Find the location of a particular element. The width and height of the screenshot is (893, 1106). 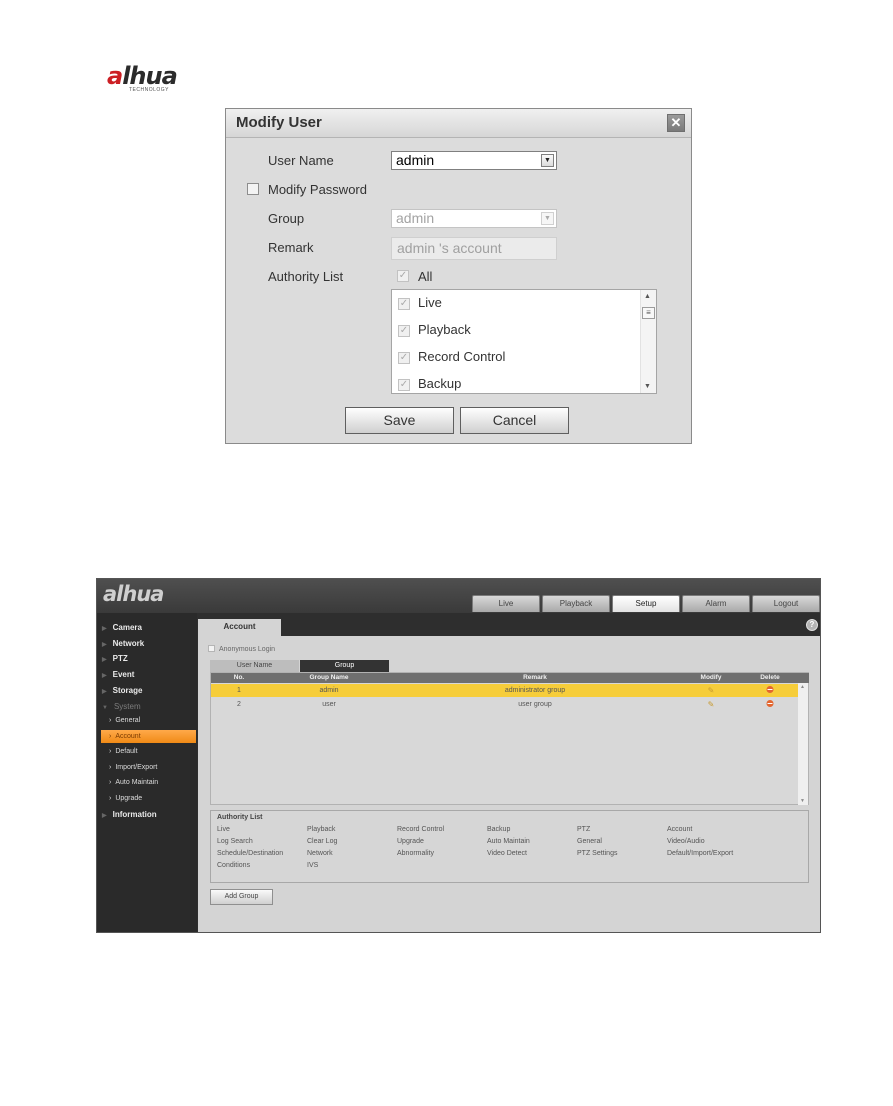

remark-field: admin 's account is located at coordinates (474, 248).